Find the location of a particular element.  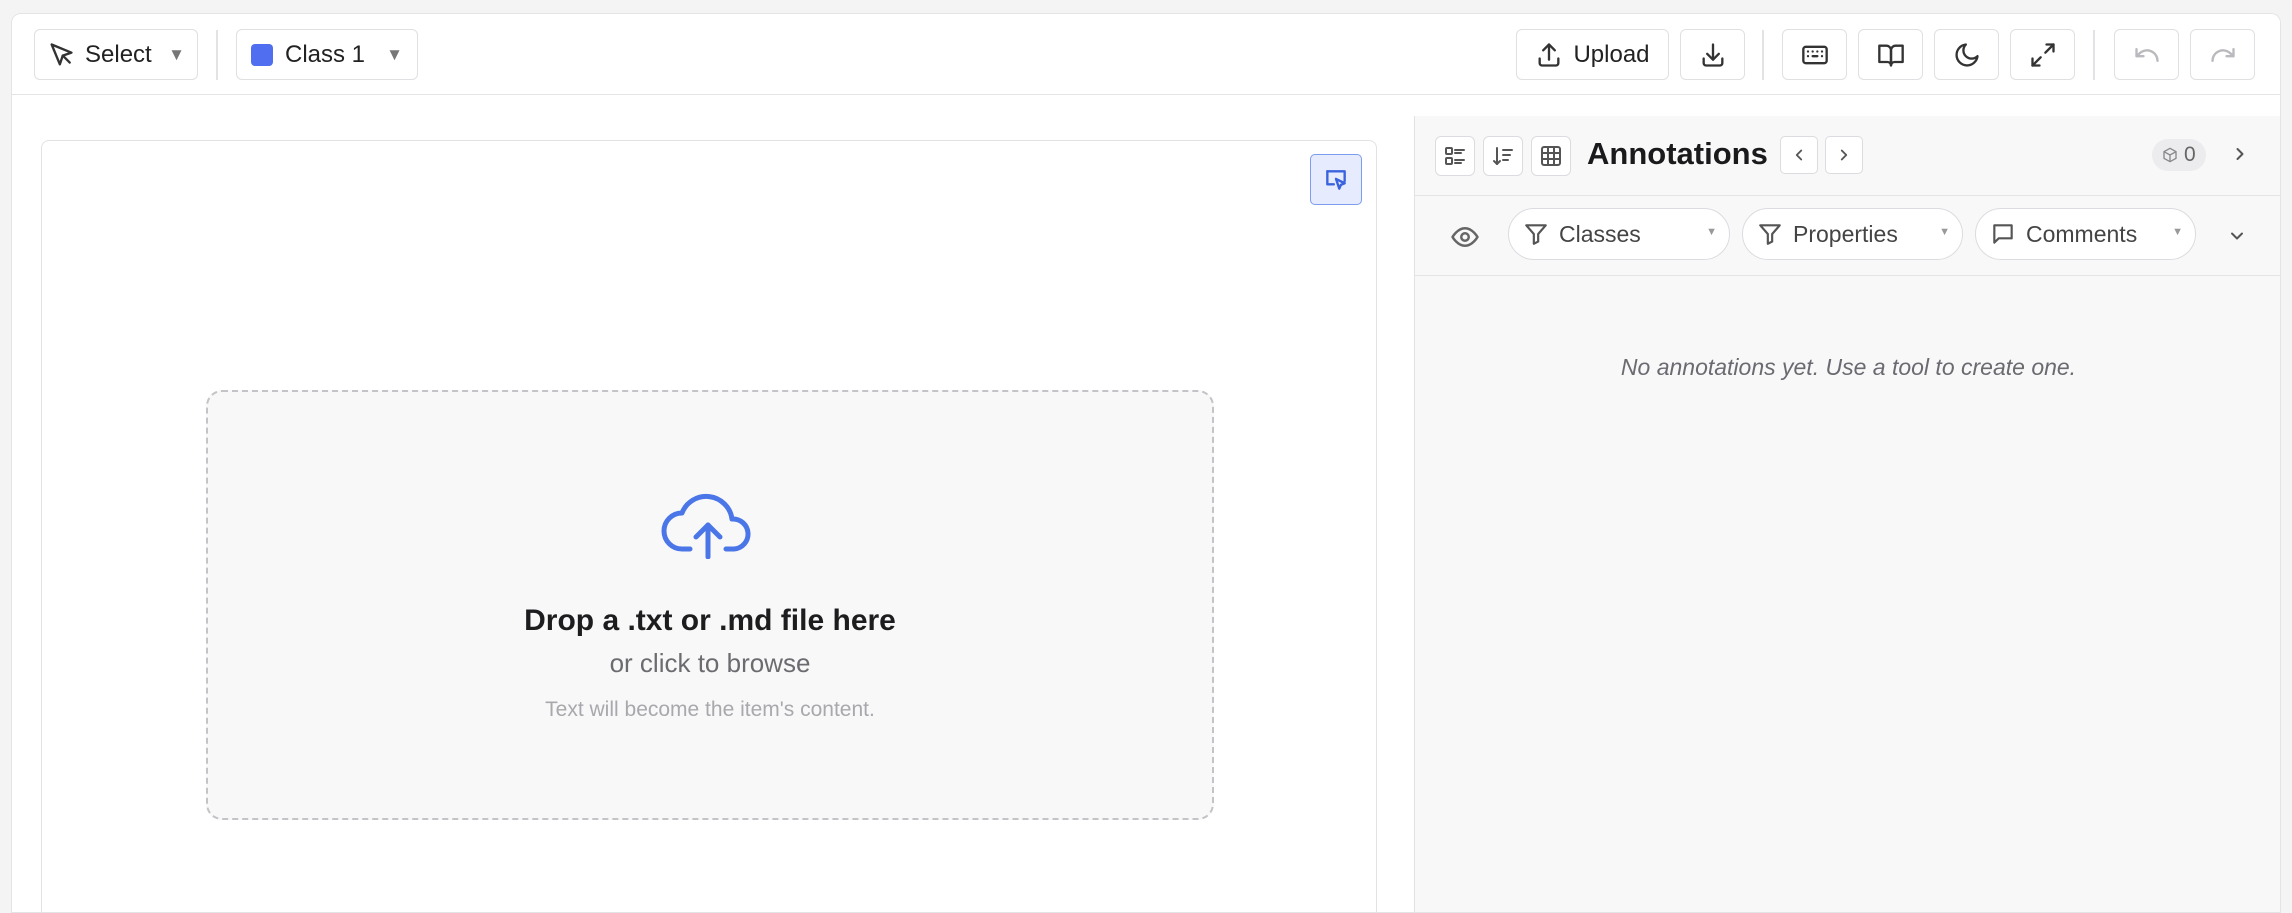

keyboard-shortcuts-button is located at coordinates (1814, 54).